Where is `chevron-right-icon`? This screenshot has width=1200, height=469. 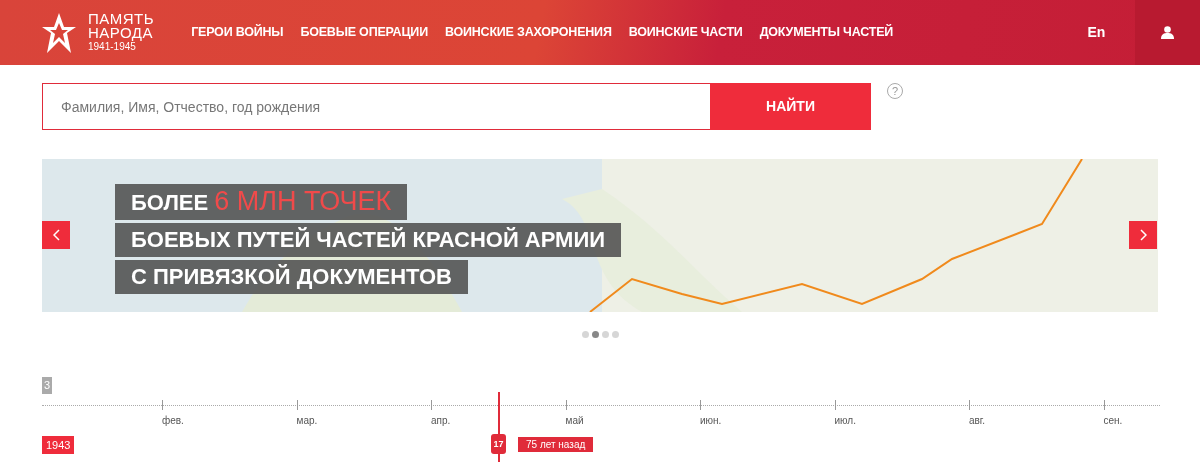 chevron-right-icon is located at coordinates (1143, 235).